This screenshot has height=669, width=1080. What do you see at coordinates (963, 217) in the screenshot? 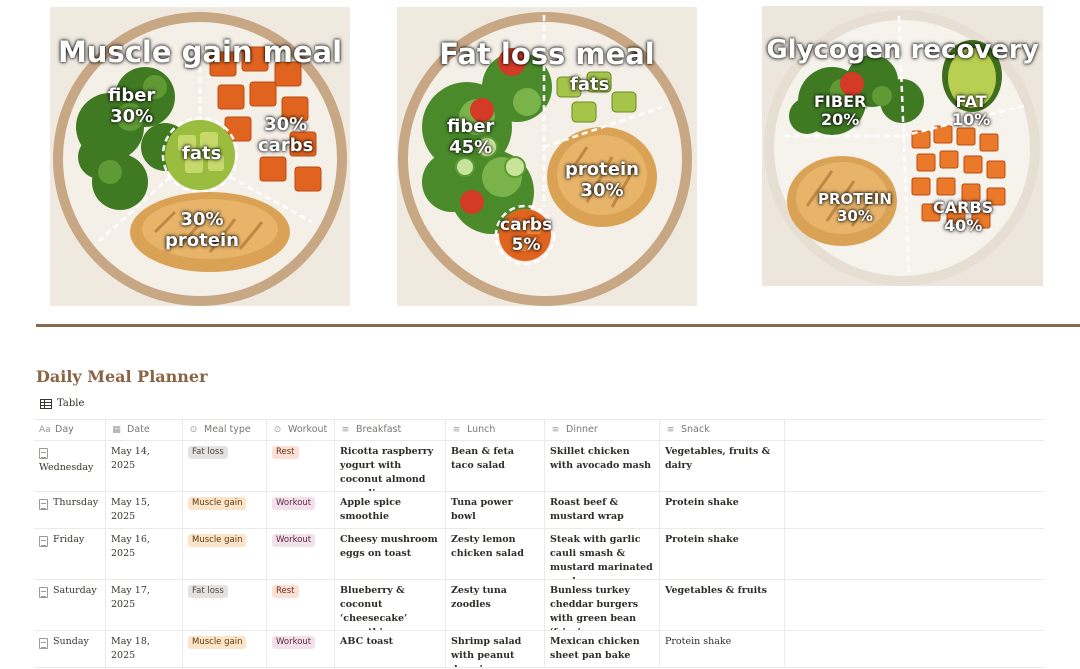
I see `segment-label-carbs: CARBS 40%` at bounding box center [963, 217].